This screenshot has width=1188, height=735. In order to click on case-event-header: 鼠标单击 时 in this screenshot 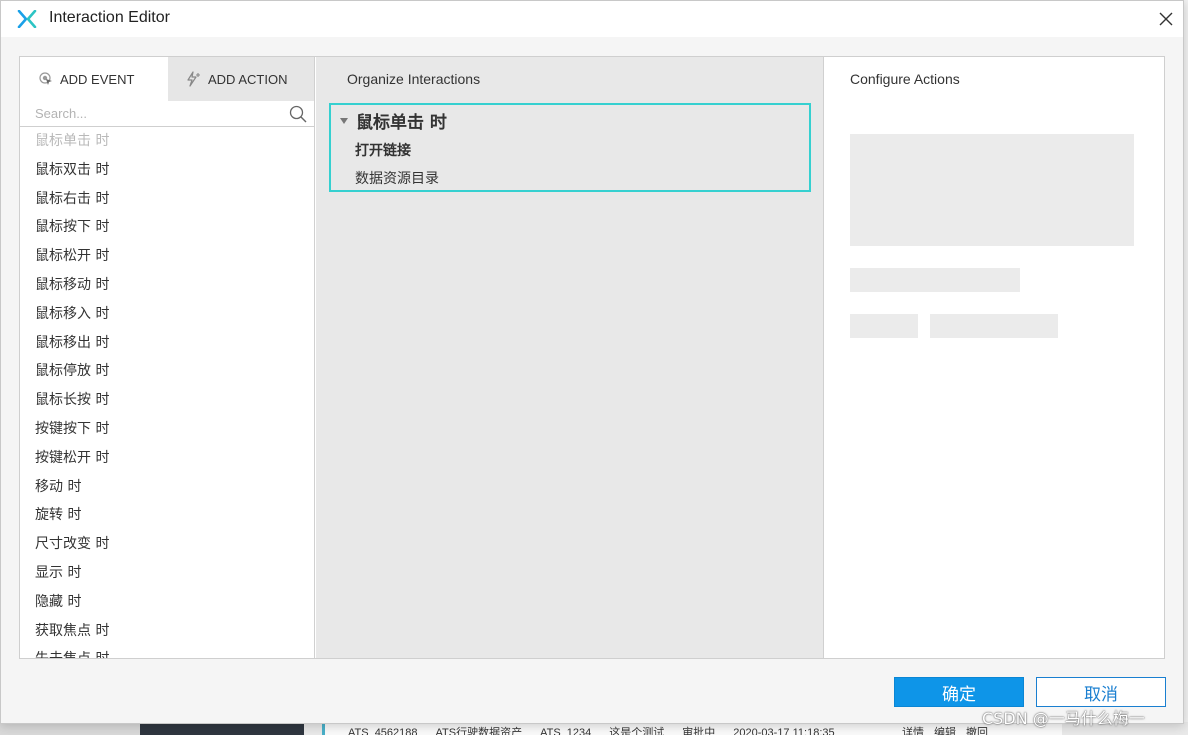, I will do `click(393, 120)`.